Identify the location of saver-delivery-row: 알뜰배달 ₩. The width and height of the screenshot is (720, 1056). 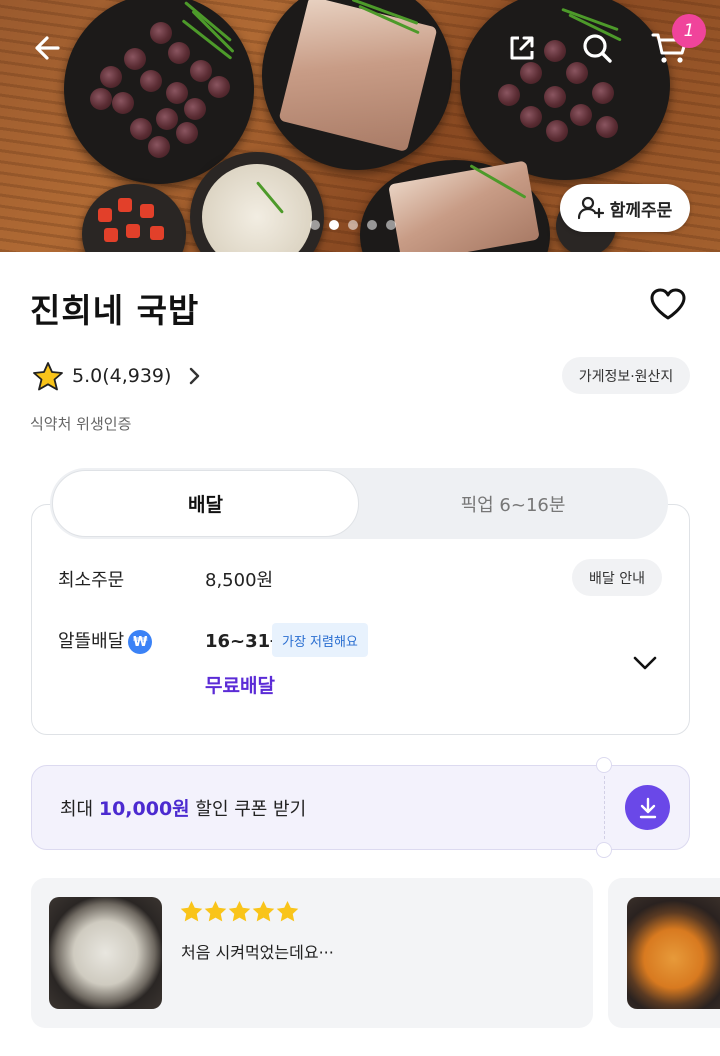
(105, 640).